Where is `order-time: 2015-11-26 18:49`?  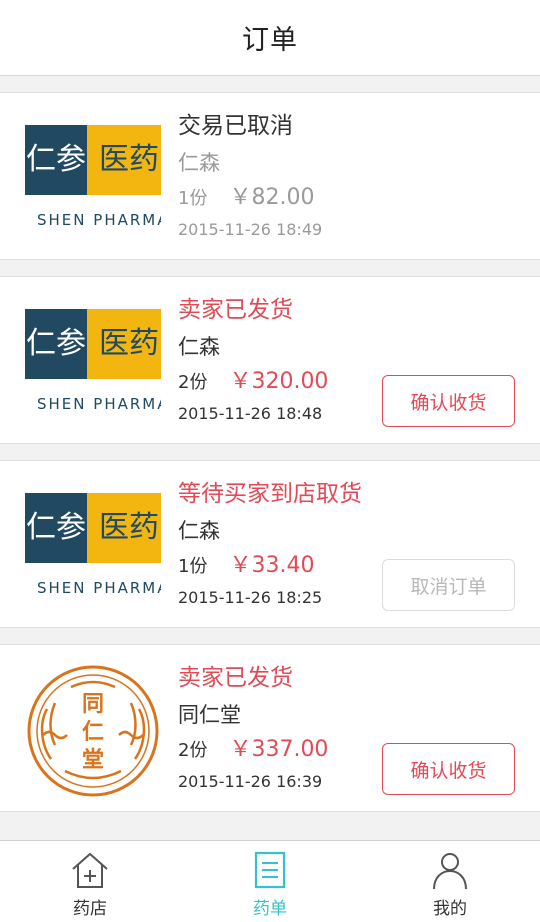 order-time: 2015-11-26 18:49 is located at coordinates (250, 229).